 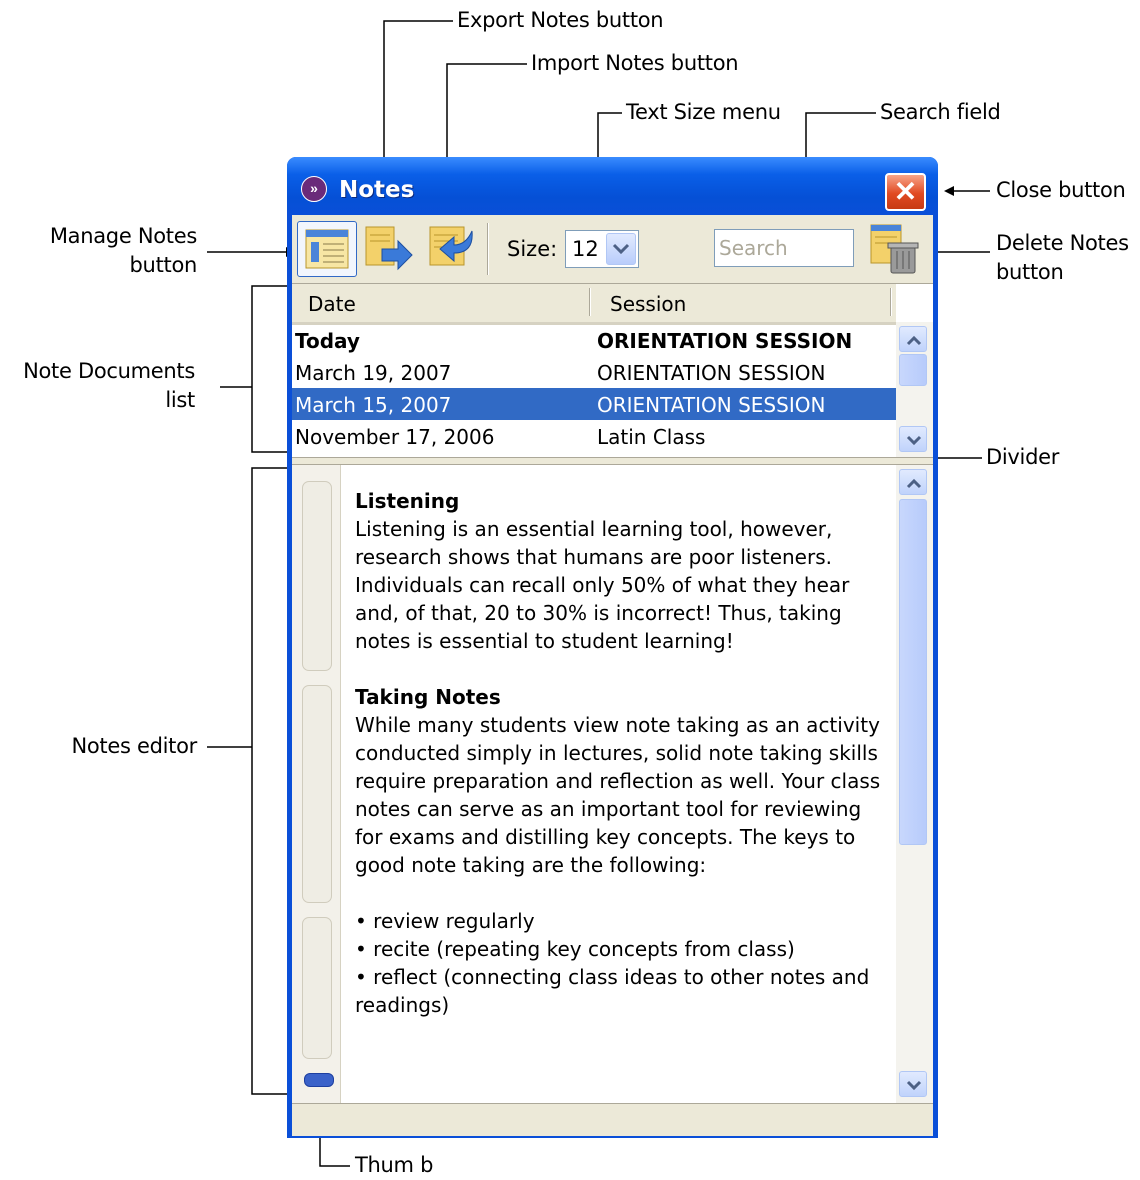 I want to click on export-notes-button, so click(x=390, y=249).